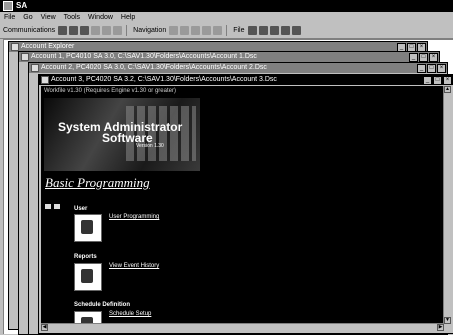  What do you see at coordinates (97, 182) in the screenshot?
I see `basic-programming-heading: Basic Programming` at bounding box center [97, 182].